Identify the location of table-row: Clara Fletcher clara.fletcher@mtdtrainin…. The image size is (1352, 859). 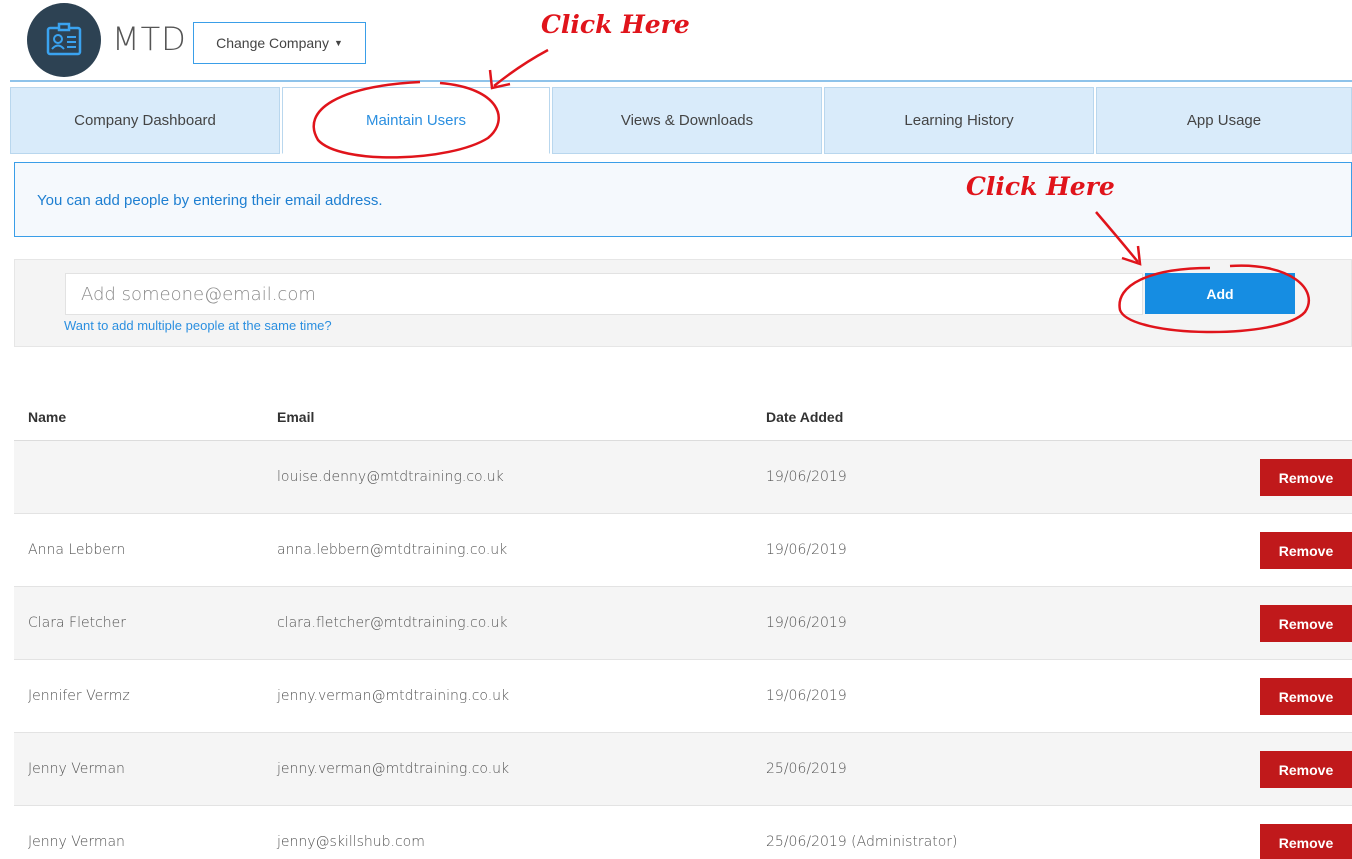
(683, 623).